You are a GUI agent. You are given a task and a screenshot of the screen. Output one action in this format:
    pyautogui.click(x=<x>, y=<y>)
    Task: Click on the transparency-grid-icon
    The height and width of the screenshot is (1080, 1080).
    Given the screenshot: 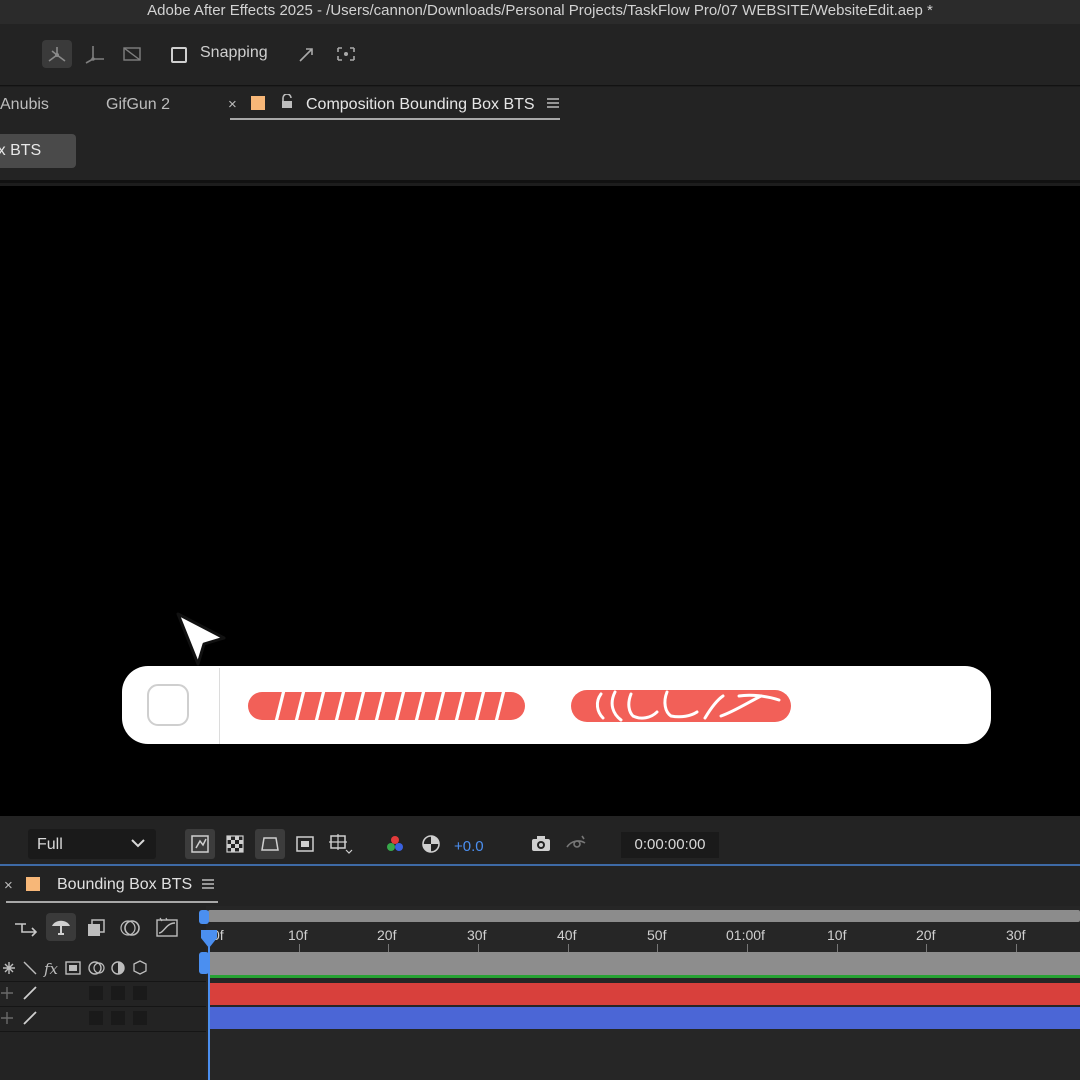 What is the action you would take?
    pyautogui.click(x=235, y=844)
    